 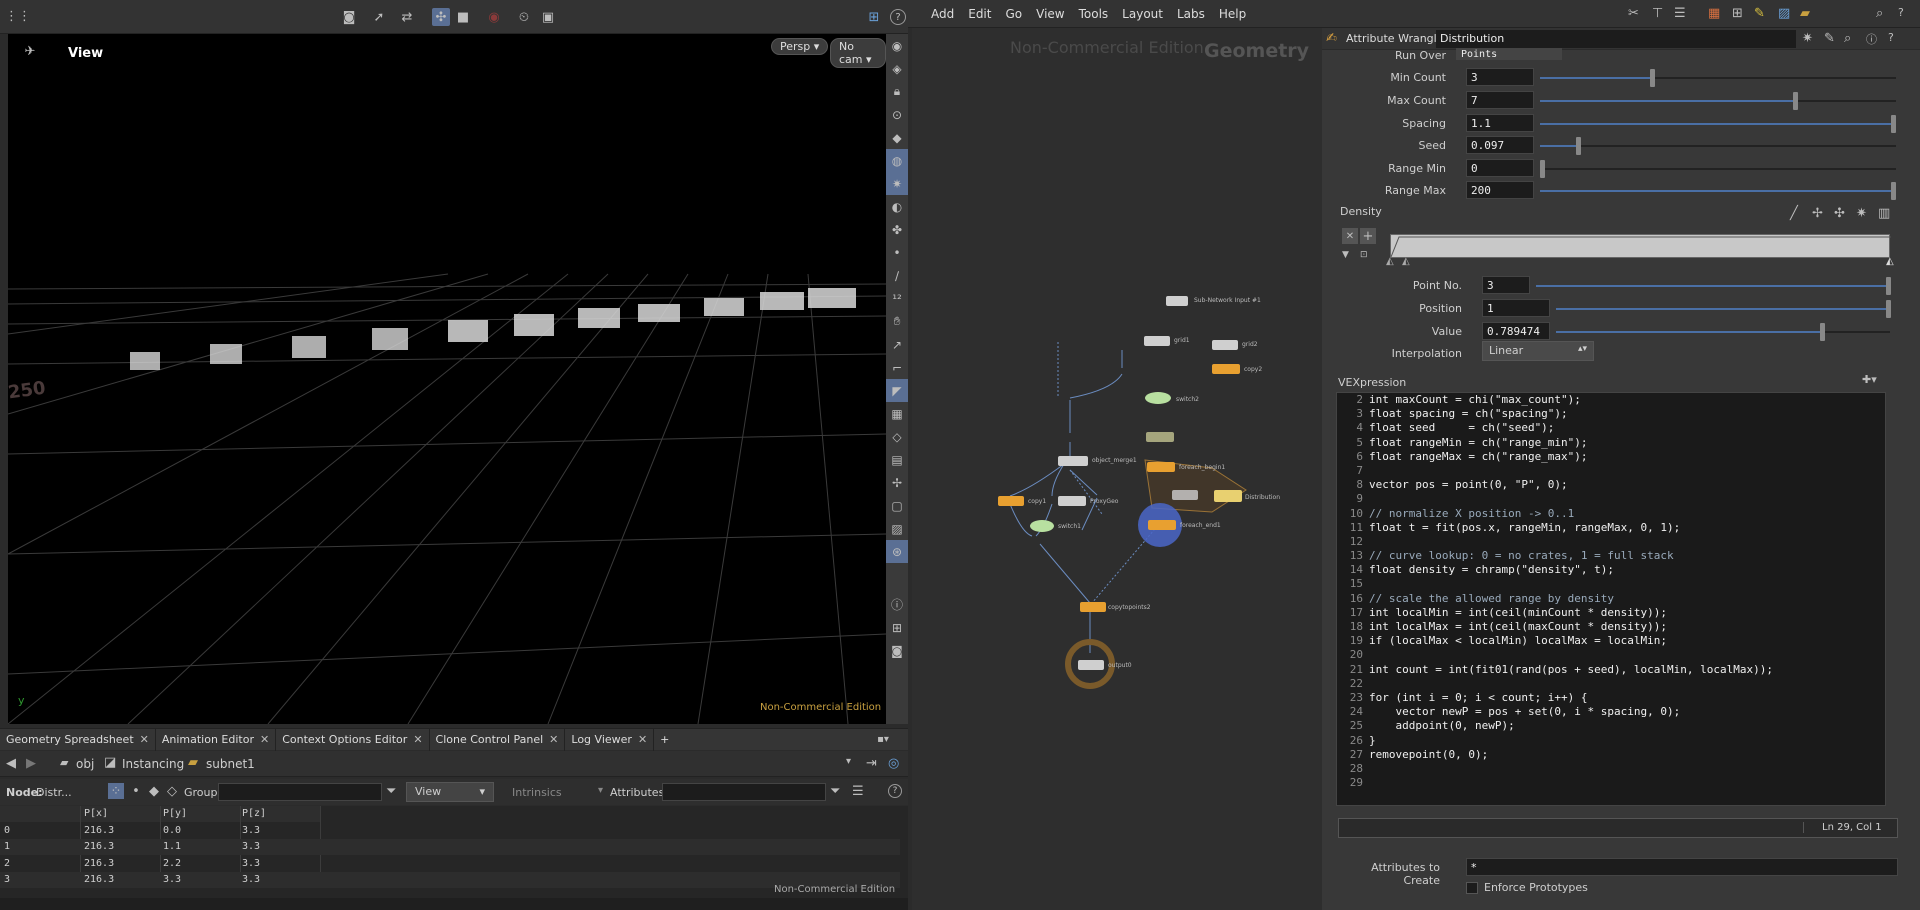 I want to click on link-icon: ◎, so click(x=893, y=763).